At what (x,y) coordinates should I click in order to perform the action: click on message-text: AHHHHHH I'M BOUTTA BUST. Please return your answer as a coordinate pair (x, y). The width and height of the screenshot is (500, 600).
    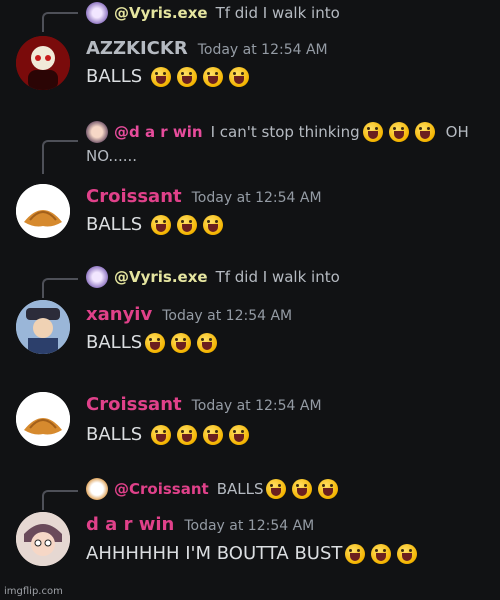
    Looking at the image, I should click on (214, 553).